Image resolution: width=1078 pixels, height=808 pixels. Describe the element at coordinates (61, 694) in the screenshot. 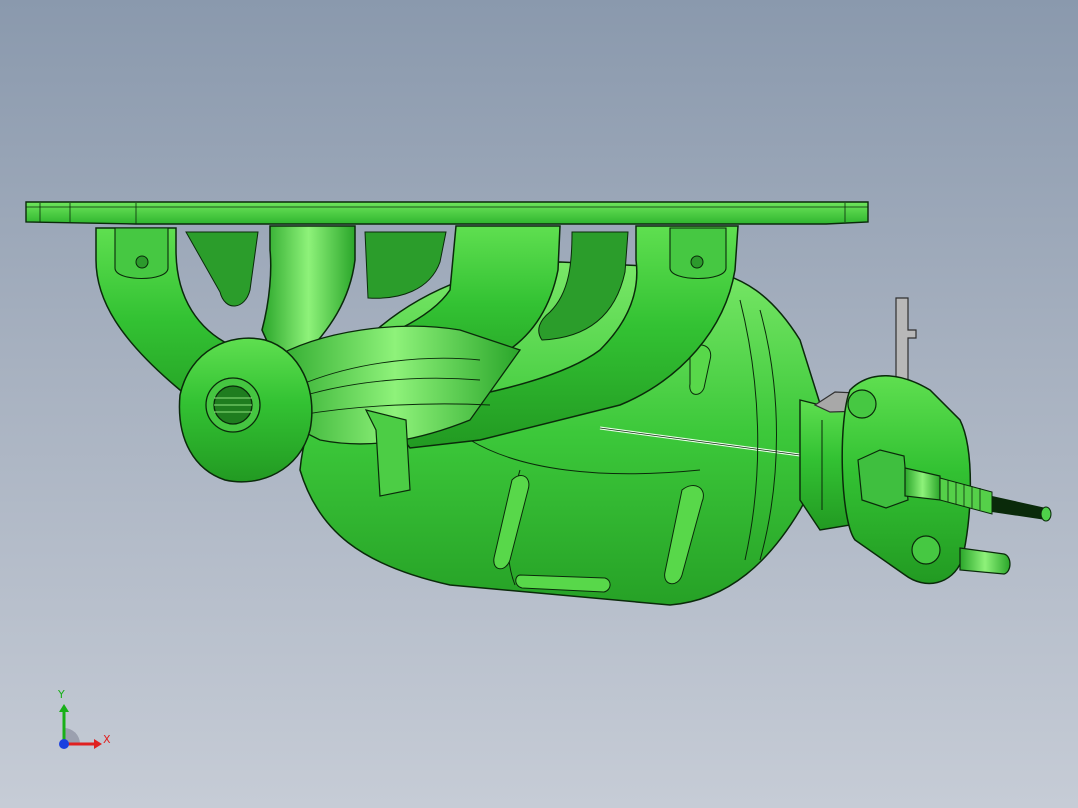

I see `y-axis-label: Y` at that location.